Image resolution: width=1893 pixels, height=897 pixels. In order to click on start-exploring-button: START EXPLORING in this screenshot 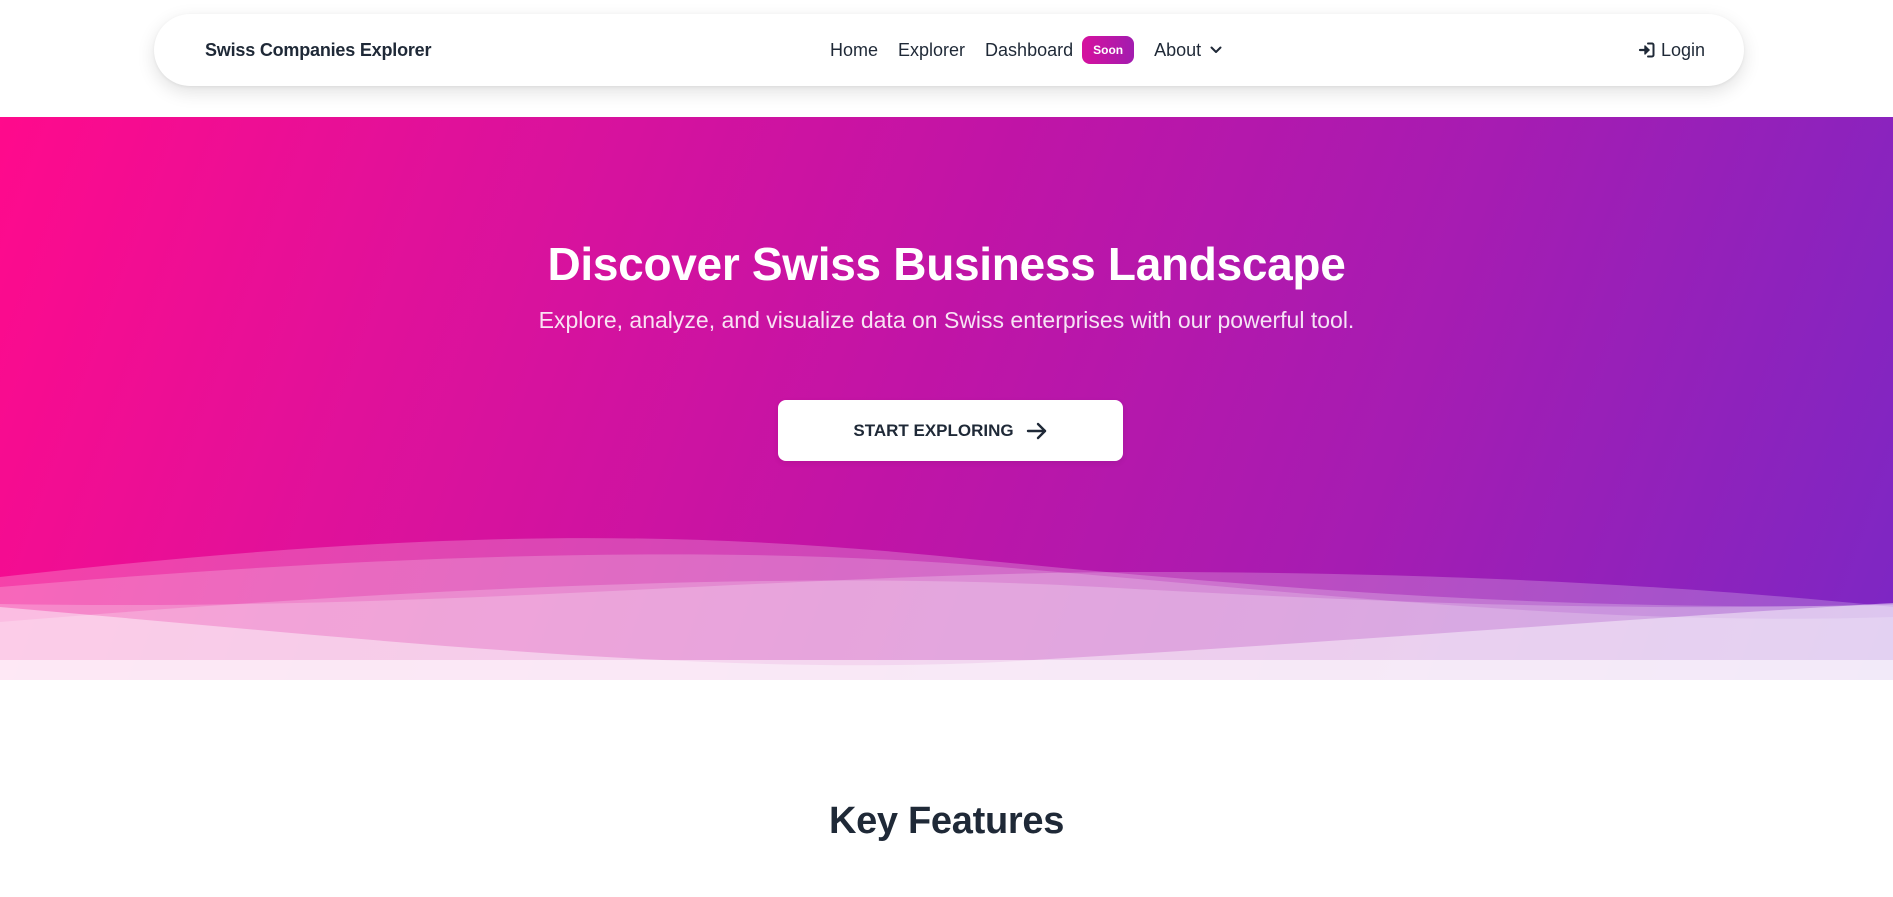, I will do `click(950, 430)`.